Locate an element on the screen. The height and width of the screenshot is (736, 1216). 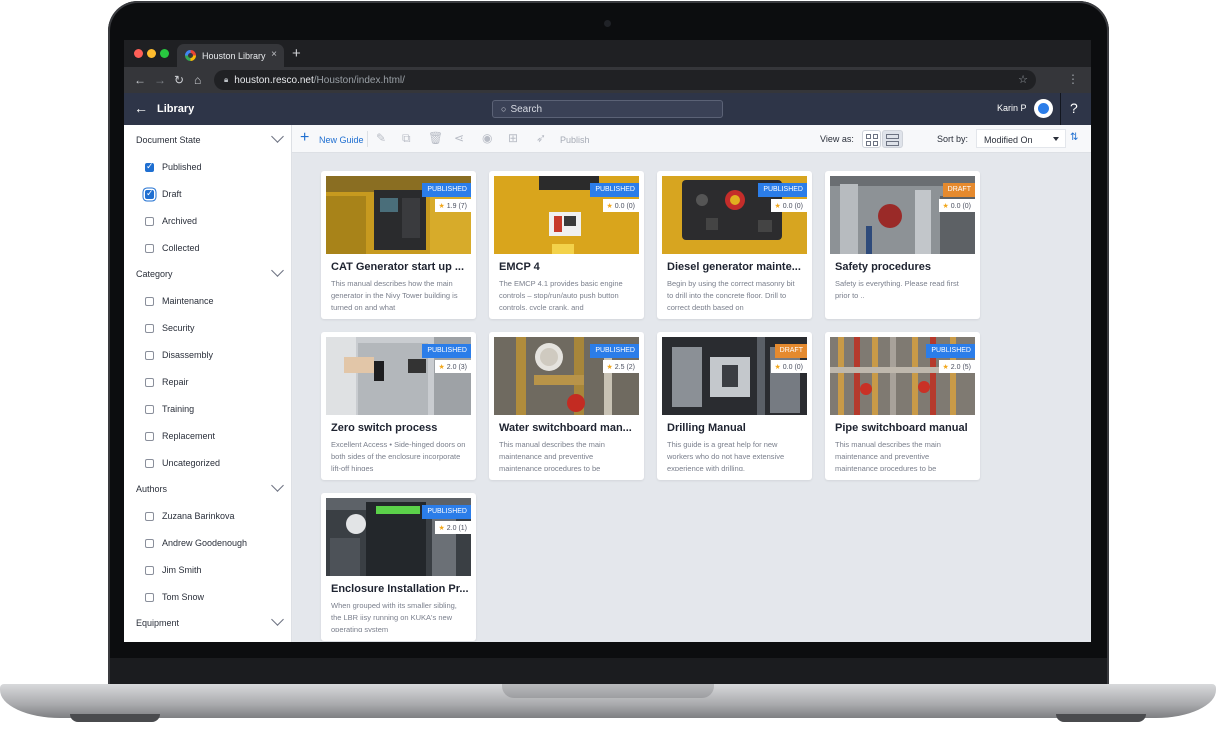
filter-disassembly: Disassembly is located at coordinates (179, 355).